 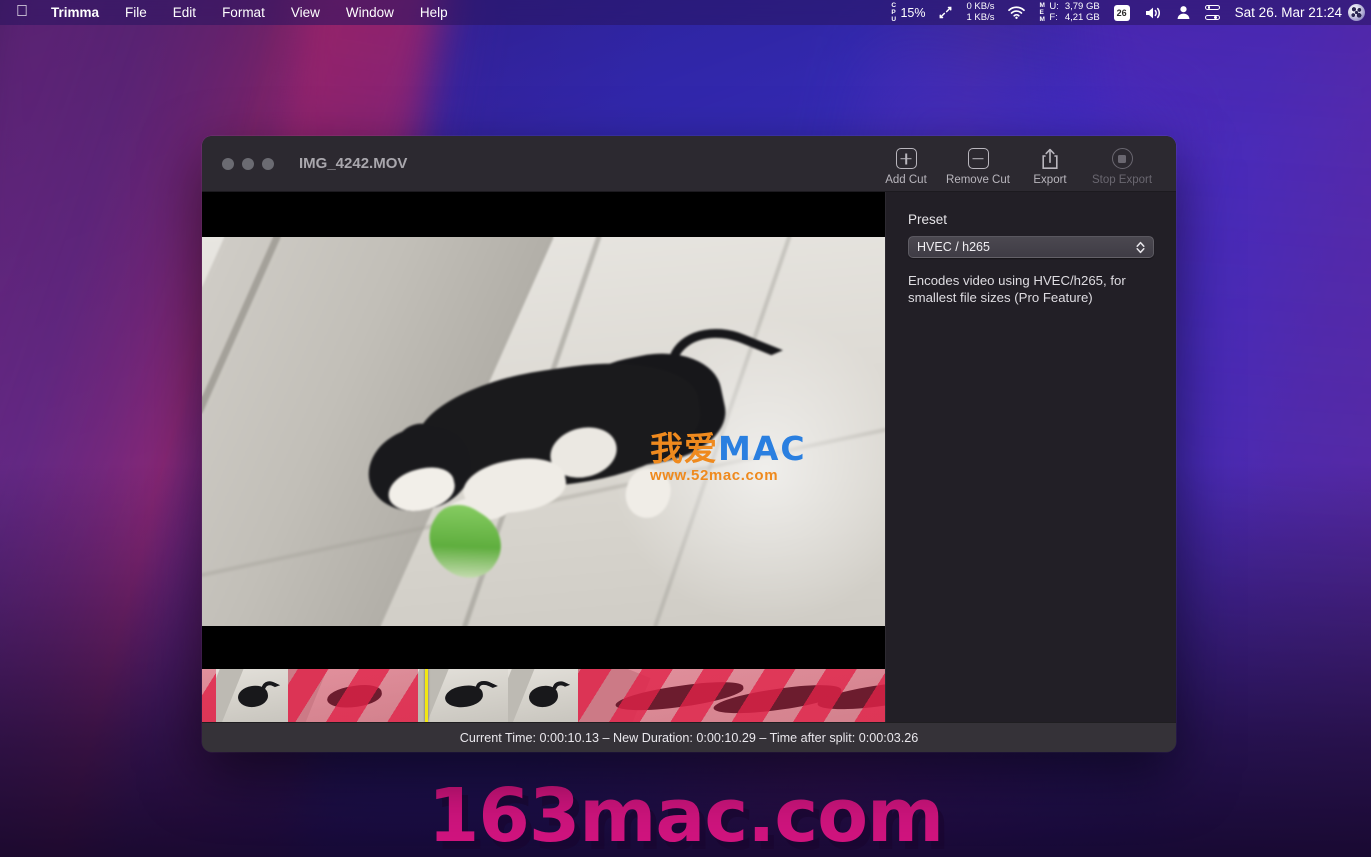 What do you see at coordinates (248, 163) in the screenshot?
I see `minimize-button` at bounding box center [248, 163].